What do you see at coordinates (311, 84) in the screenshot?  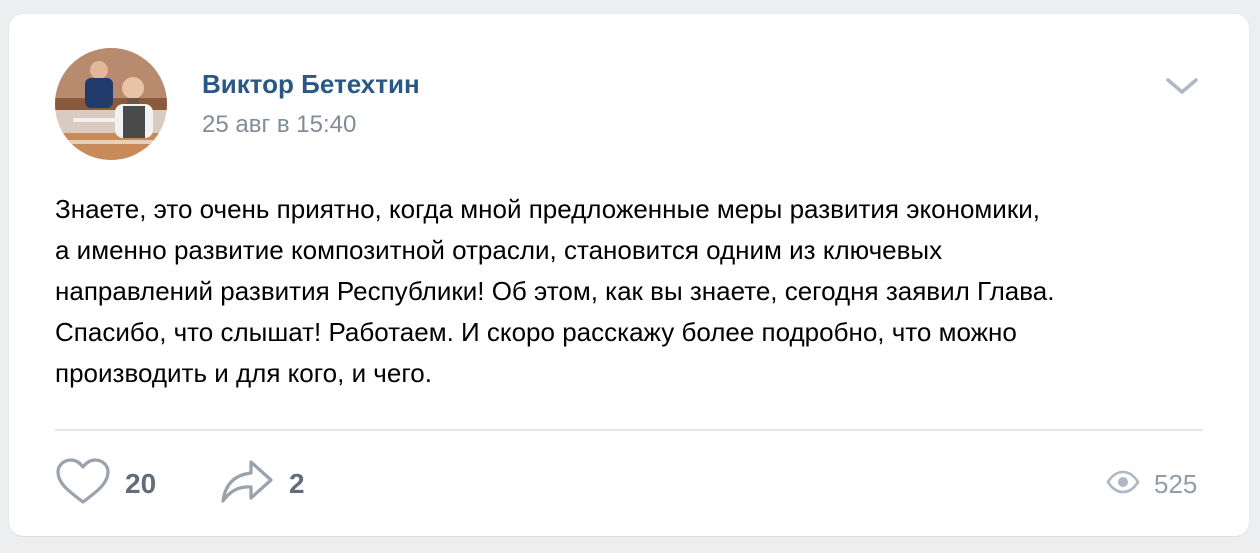 I see `author-name: Виктор Бетехтин` at bounding box center [311, 84].